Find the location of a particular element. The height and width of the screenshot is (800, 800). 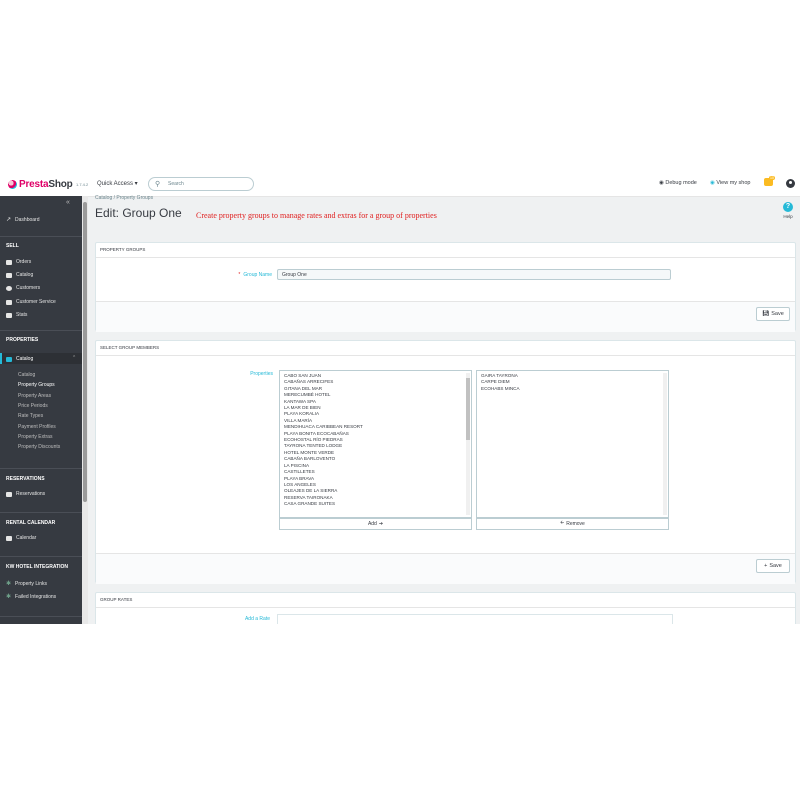

sidebar-section-sell: SELL is located at coordinates (12, 246).